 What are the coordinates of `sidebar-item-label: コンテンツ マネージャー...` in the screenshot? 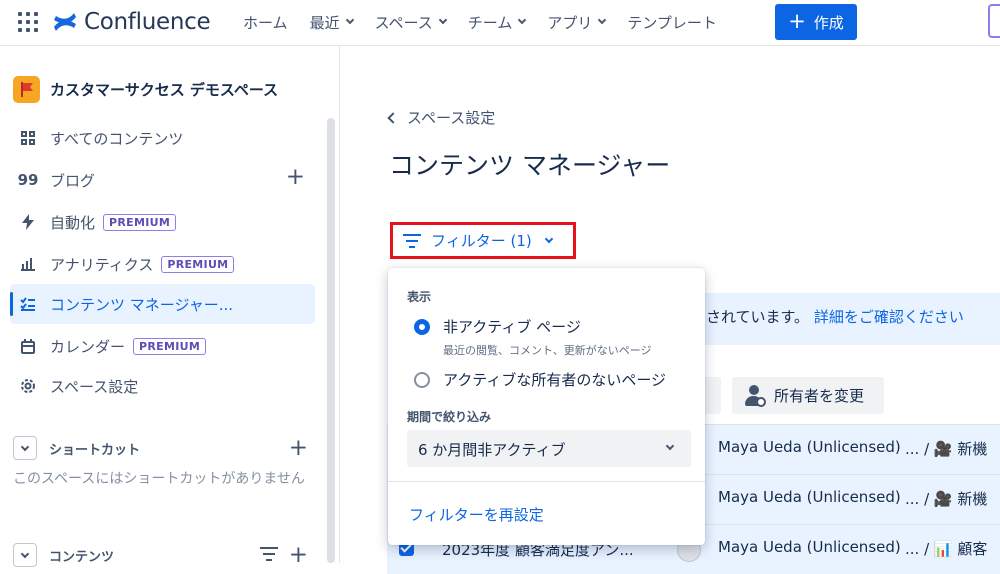 It's located at (142, 304).